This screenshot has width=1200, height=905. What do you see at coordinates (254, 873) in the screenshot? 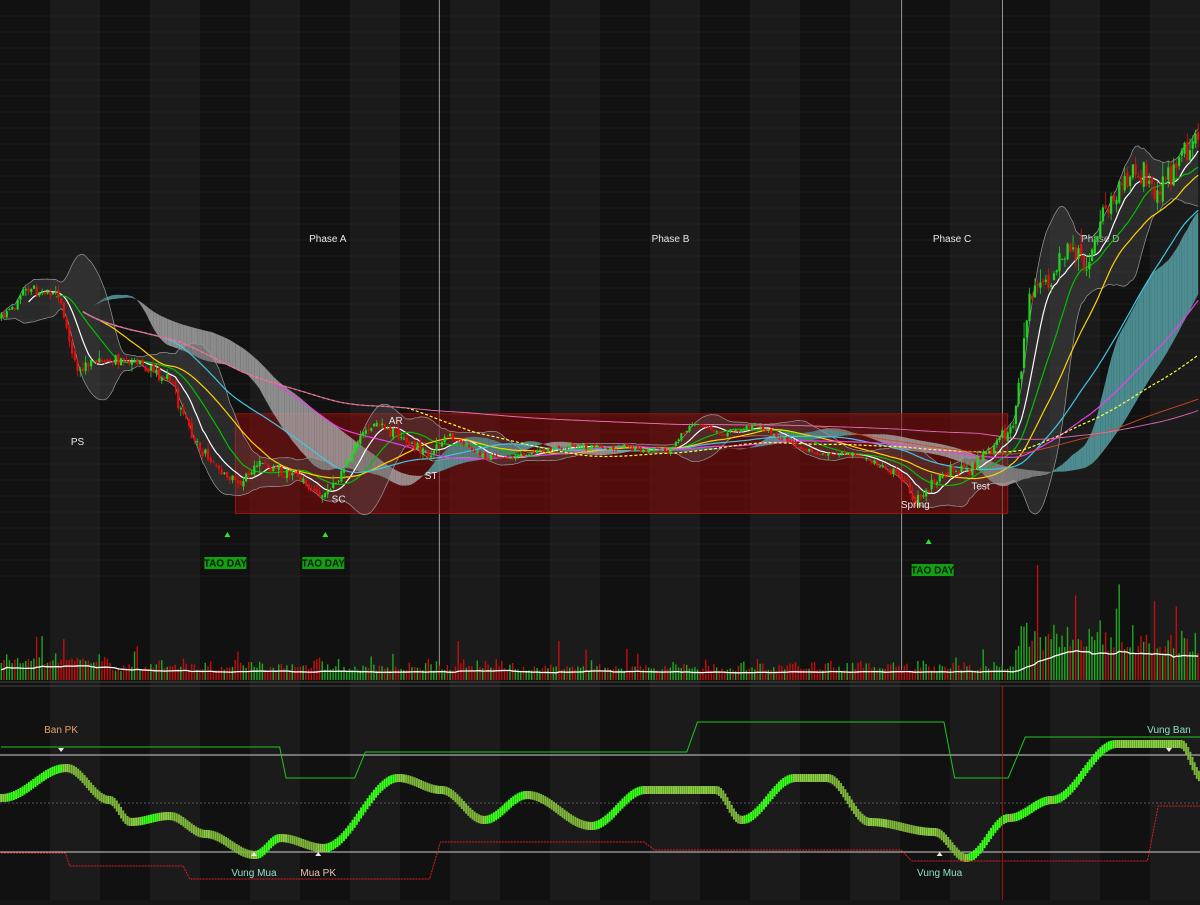
I see `osc-label-2: Vung Mua` at bounding box center [254, 873].